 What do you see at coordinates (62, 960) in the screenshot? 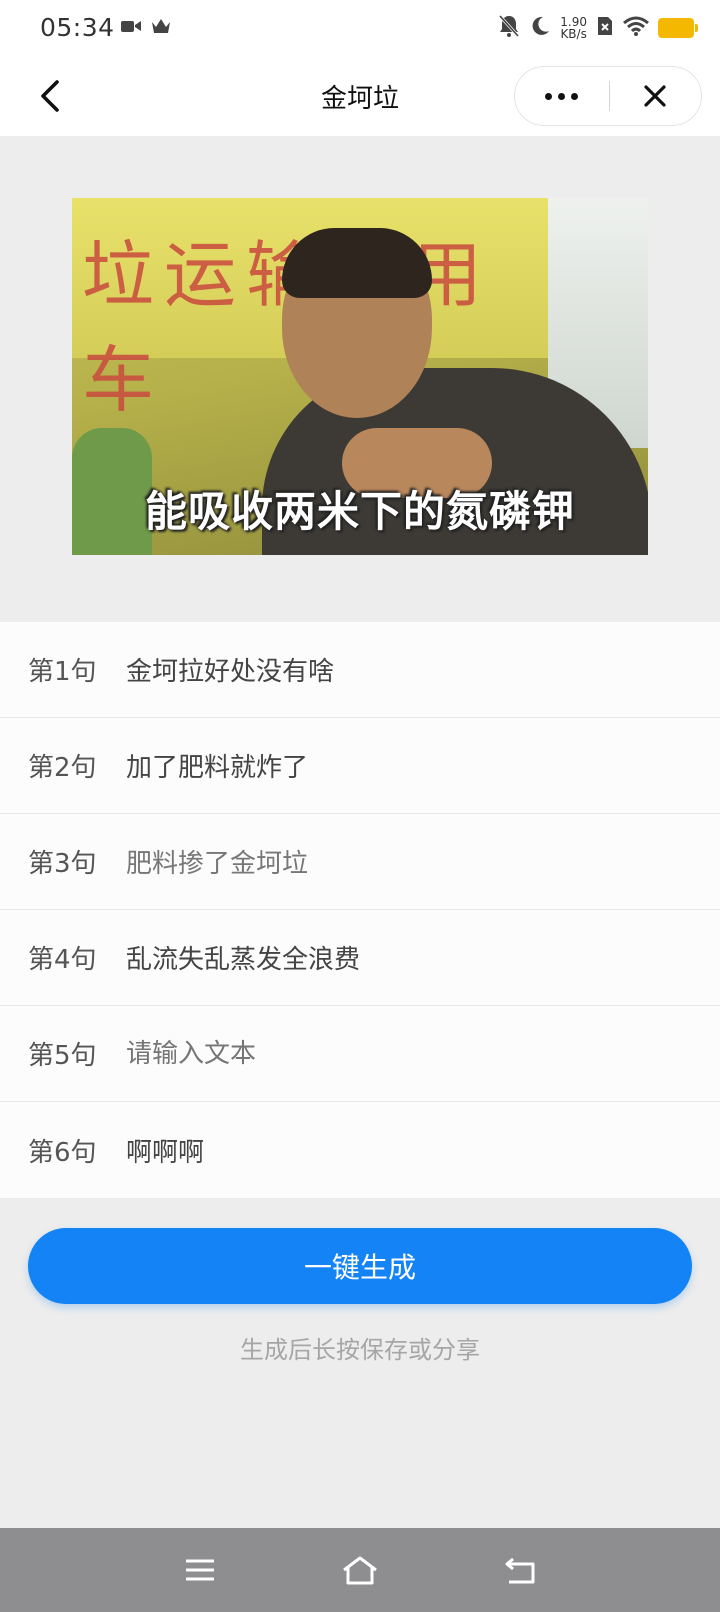
I see `sentence-label: 第4句` at bounding box center [62, 960].